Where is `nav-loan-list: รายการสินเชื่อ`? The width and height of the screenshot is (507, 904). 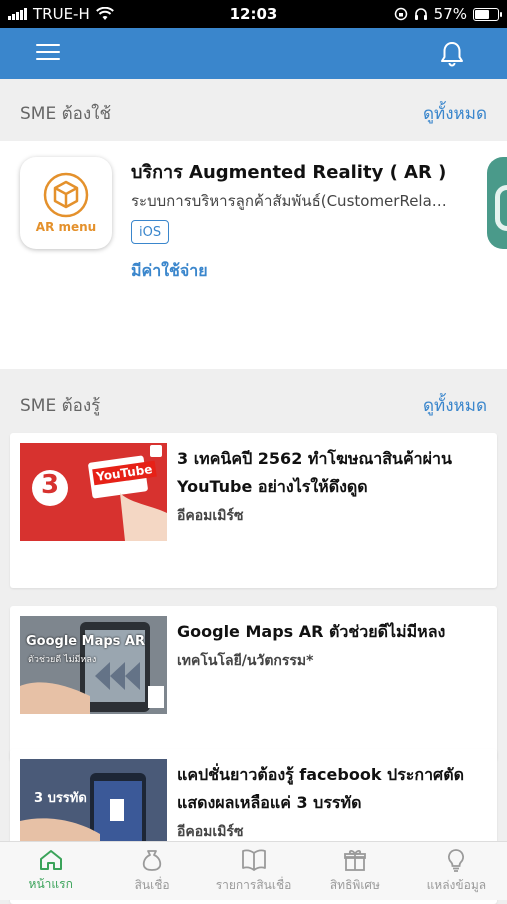
nav-loan-list: รายการสินเชื่อ is located at coordinates (253, 871).